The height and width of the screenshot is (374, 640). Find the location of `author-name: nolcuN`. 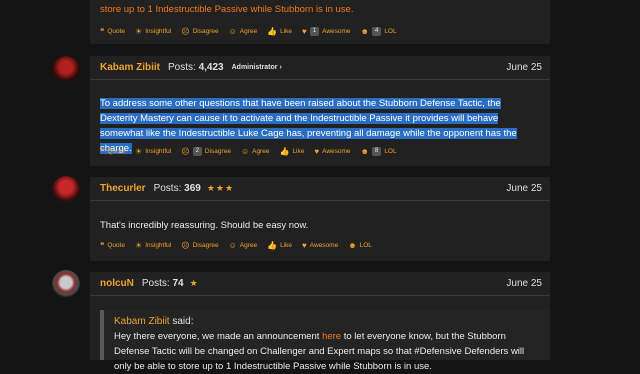

author-name: nolcuN is located at coordinates (117, 283).